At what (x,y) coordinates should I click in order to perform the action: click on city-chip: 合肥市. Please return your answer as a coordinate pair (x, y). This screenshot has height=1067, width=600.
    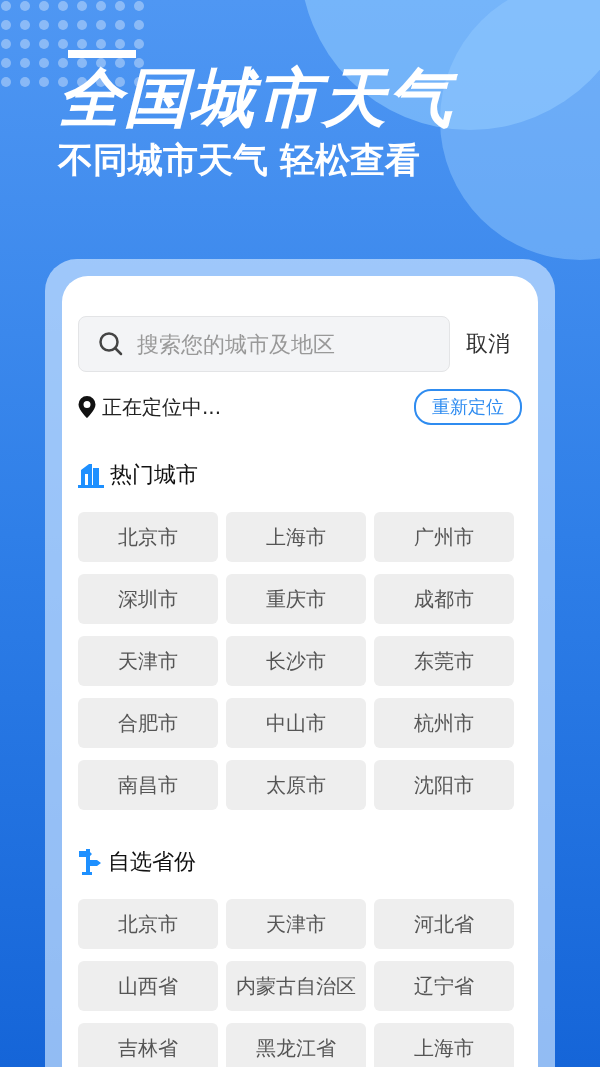
    Looking at the image, I should click on (148, 723).